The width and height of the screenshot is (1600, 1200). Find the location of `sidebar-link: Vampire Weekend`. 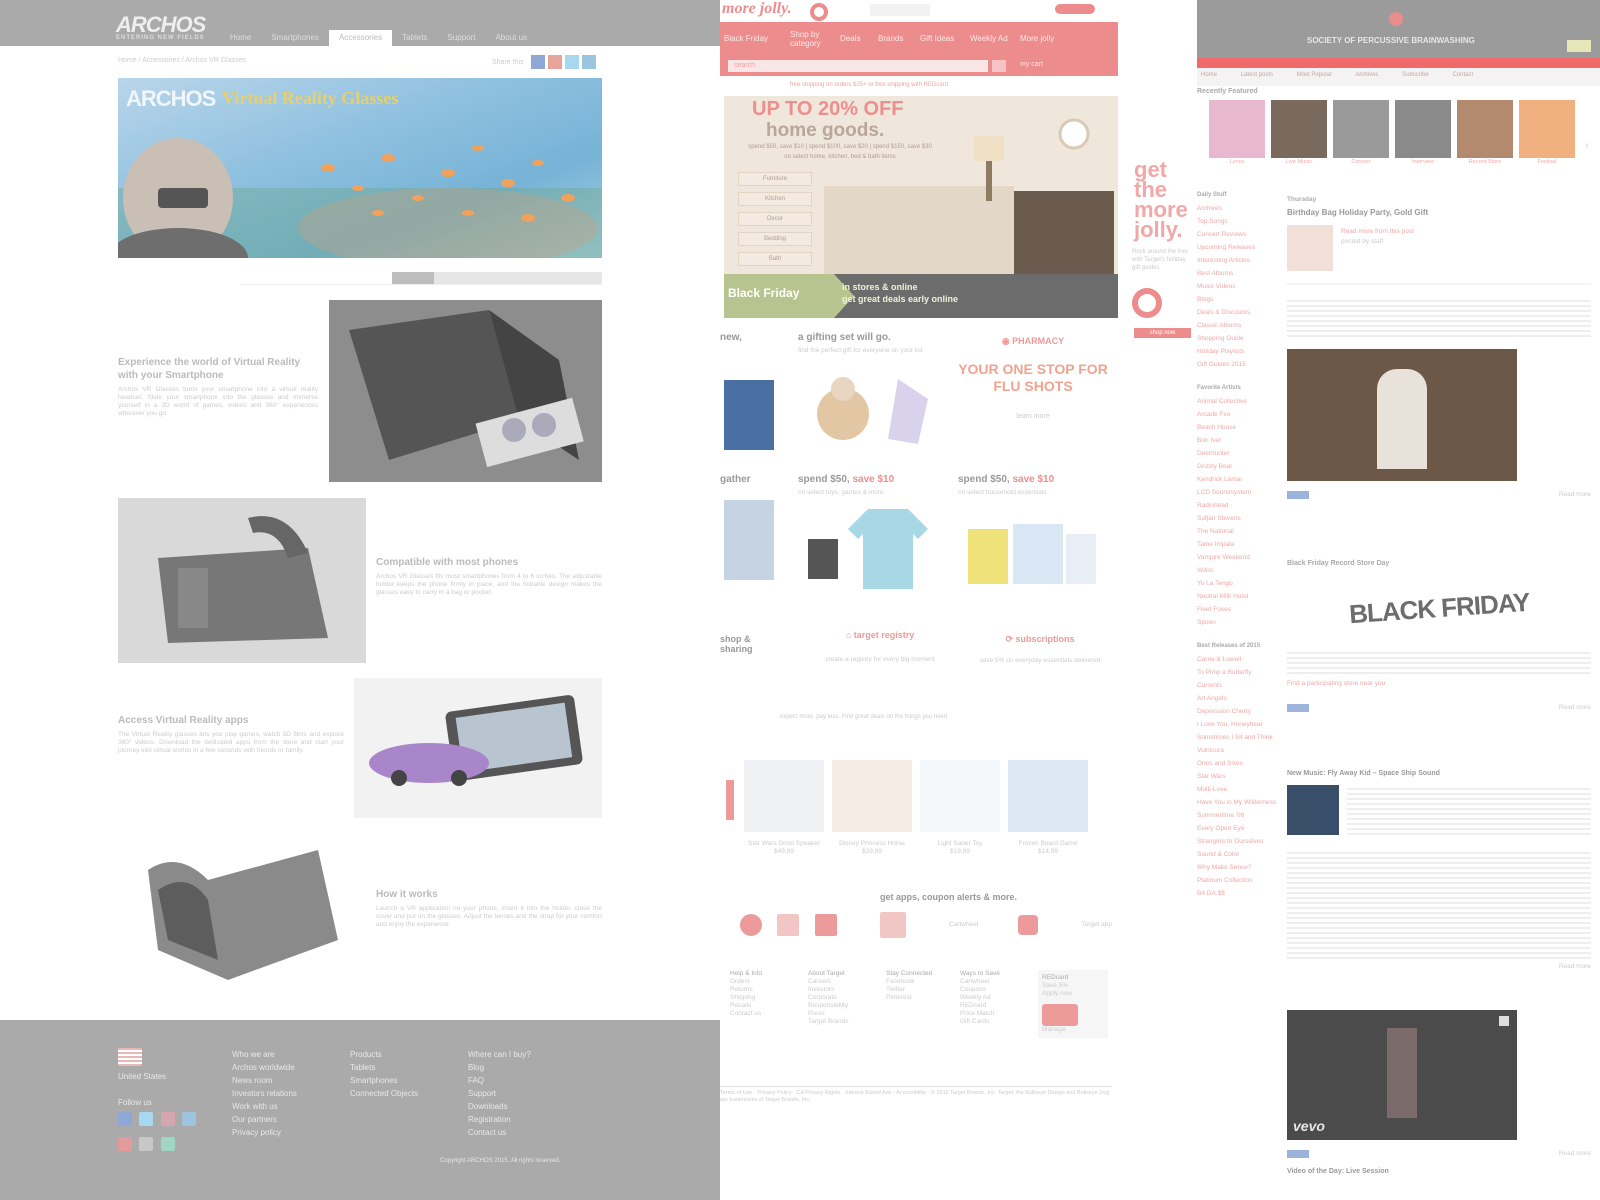

sidebar-link: Vampire Weekend is located at coordinates (1237, 557).